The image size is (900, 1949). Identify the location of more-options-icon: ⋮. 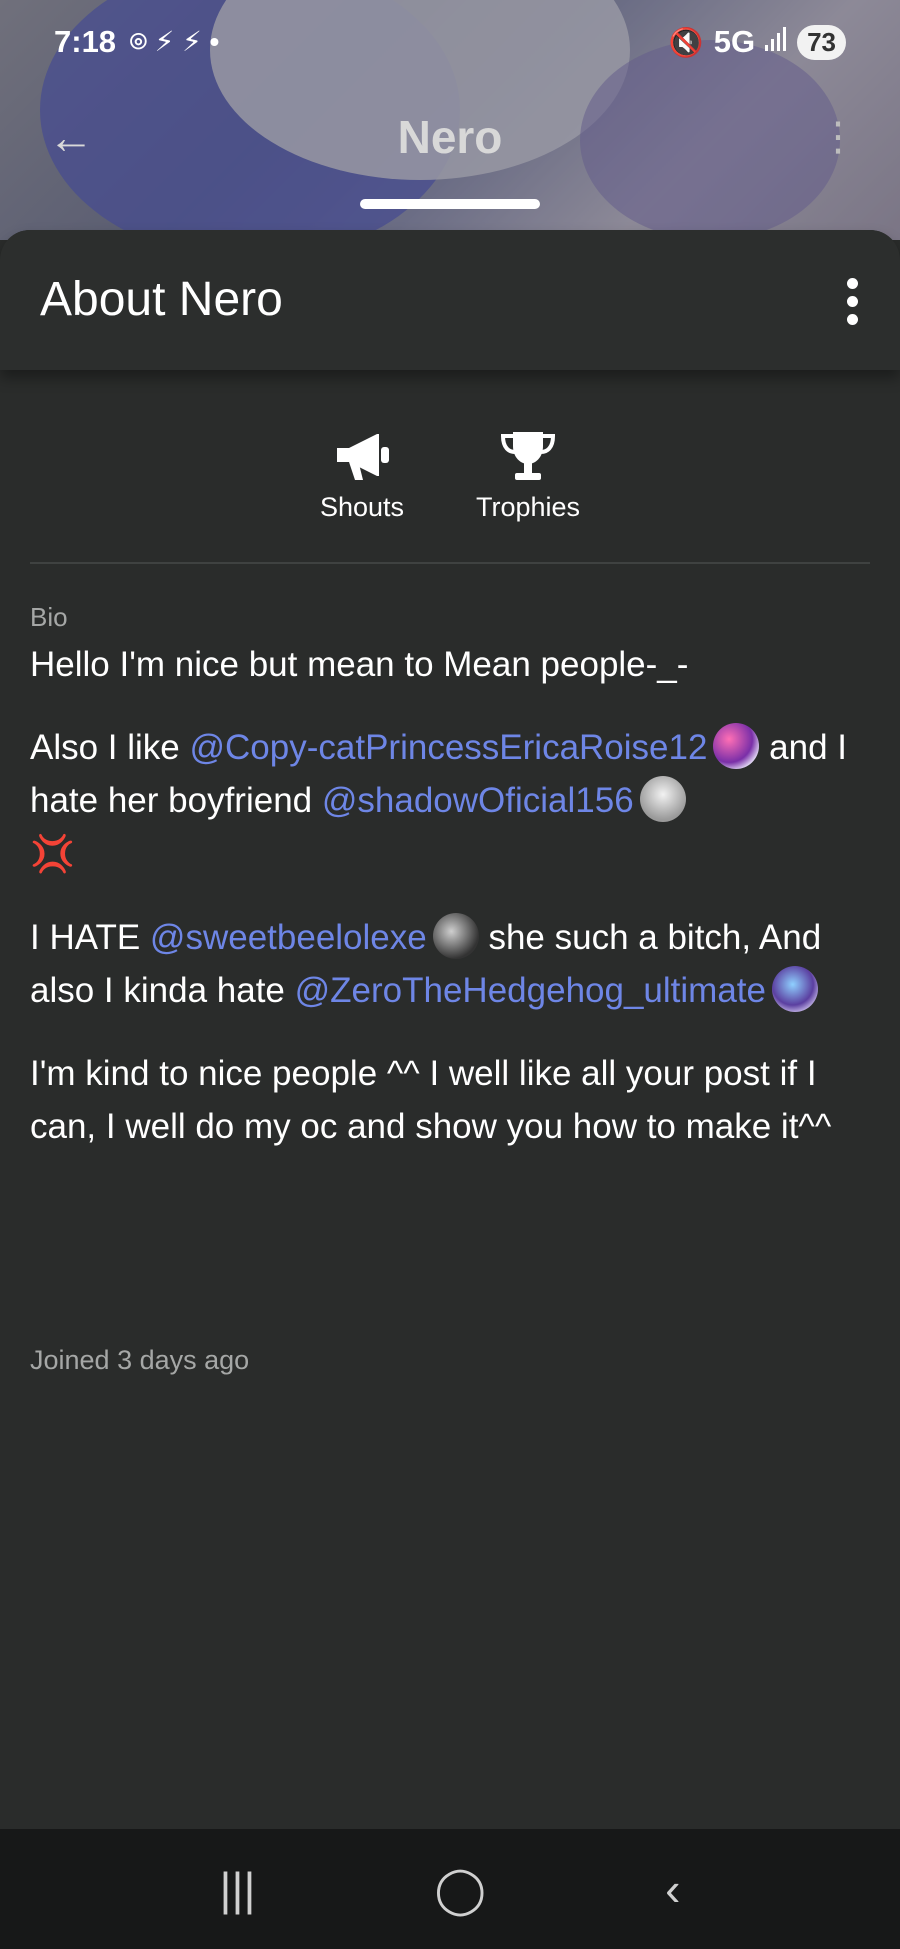
(838, 137).